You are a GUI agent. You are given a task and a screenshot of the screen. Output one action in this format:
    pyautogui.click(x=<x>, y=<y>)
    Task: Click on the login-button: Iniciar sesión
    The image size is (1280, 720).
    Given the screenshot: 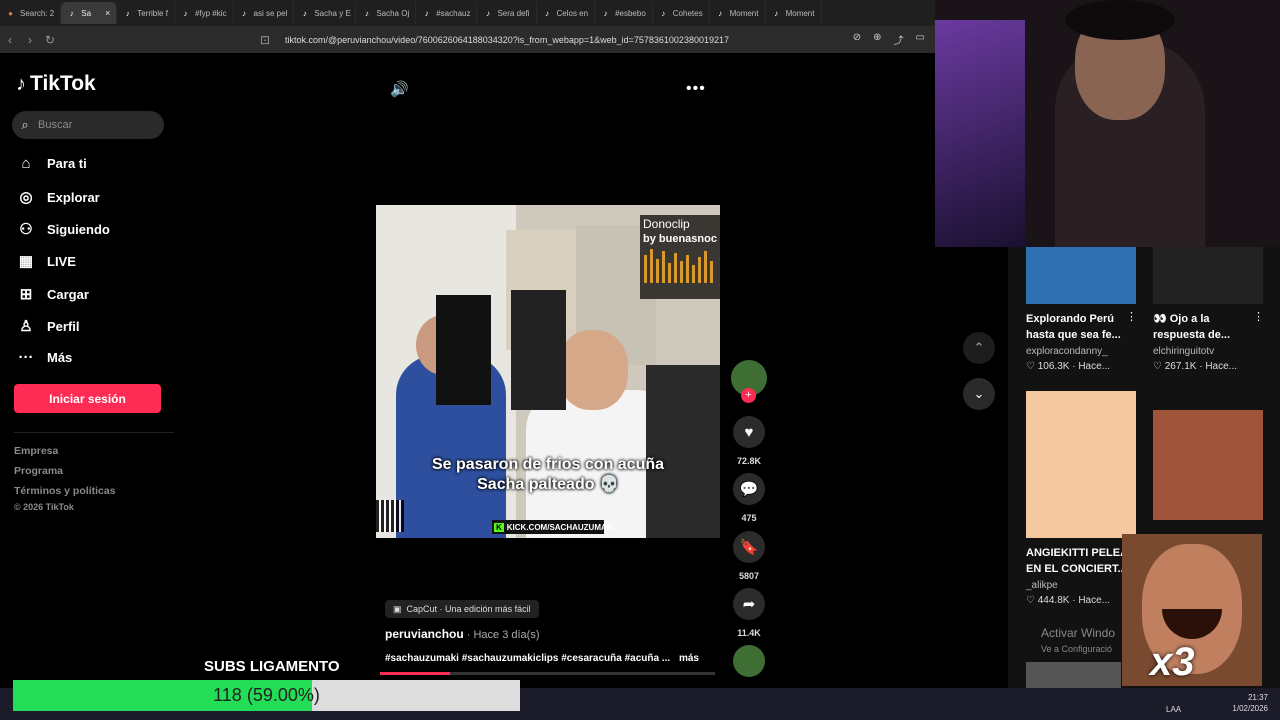 What is the action you would take?
    pyautogui.click(x=87, y=398)
    